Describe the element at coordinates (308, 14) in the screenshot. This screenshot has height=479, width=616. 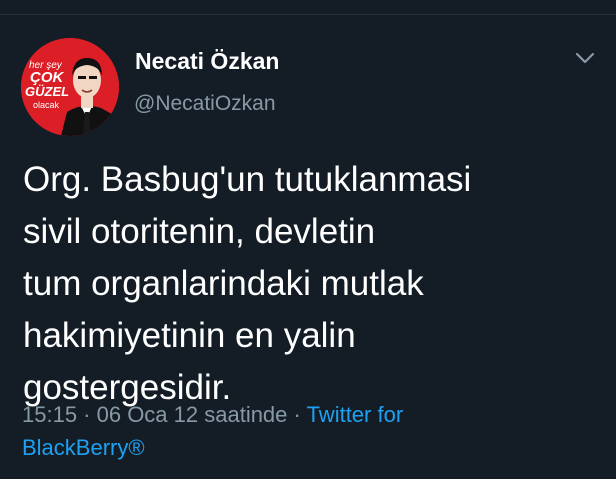
I see `top-divider` at that location.